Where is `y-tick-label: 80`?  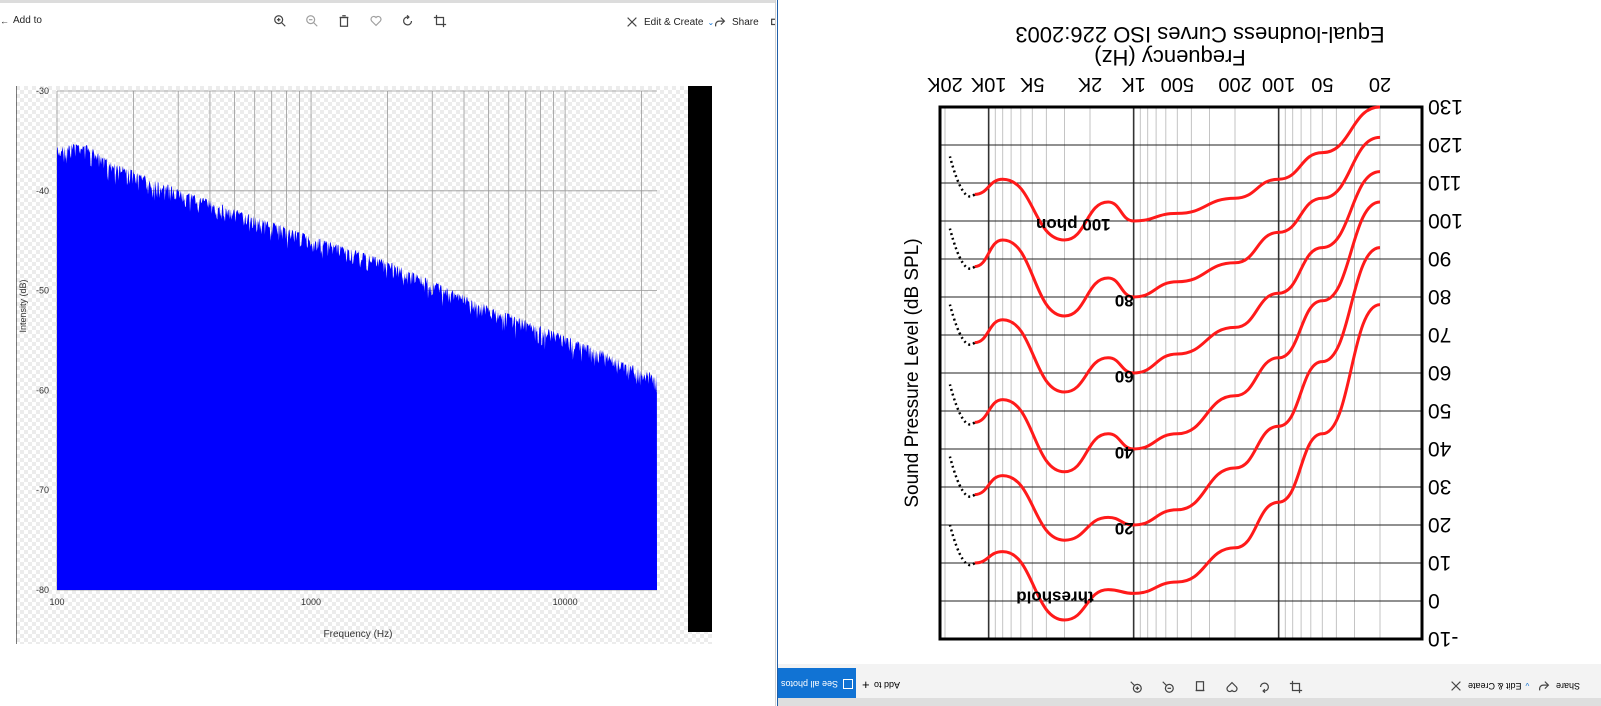 y-tick-label: 80 is located at coordinates (1439, 296).